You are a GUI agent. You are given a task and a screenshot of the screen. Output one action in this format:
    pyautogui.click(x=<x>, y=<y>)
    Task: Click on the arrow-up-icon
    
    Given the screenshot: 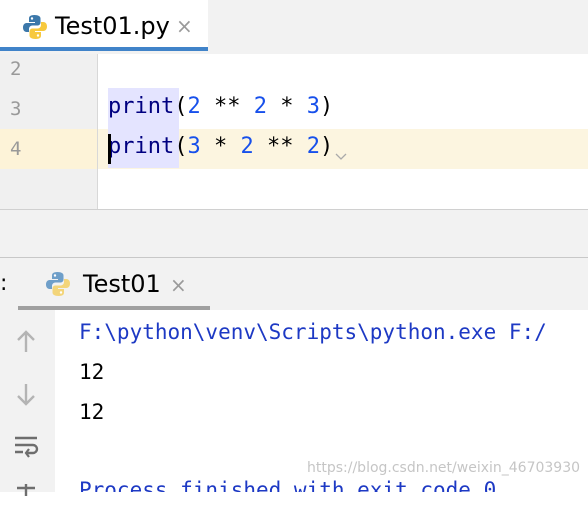 What is the action you would take?
    pyautogui.click(x=26, y=342)
    